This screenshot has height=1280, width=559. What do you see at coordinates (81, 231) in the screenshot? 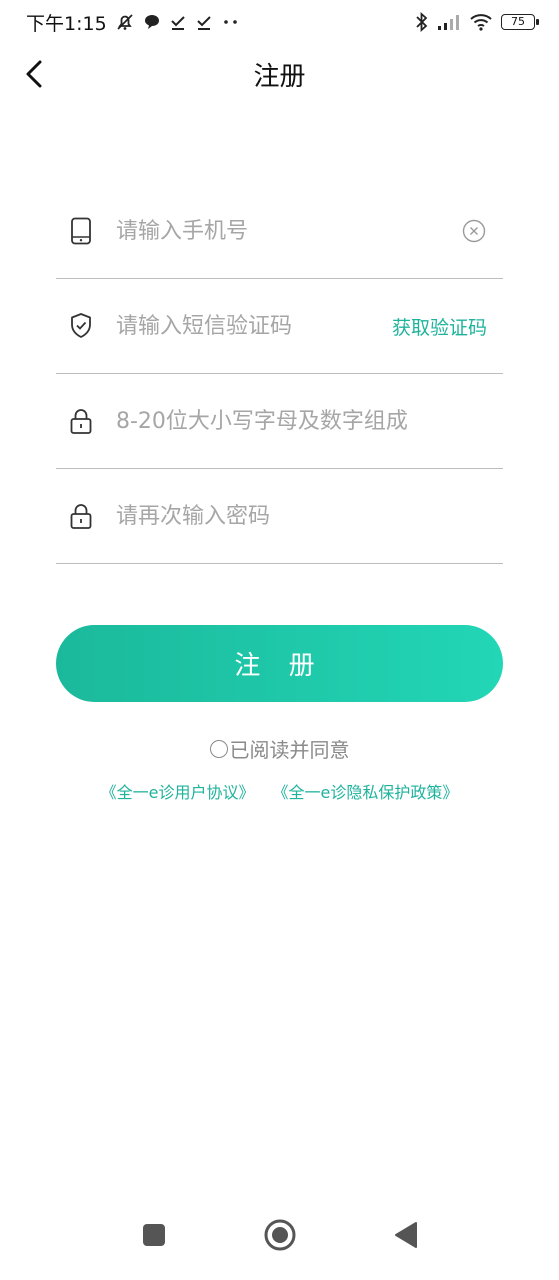
I see `phone-icon` at bounding box center [81, 231].